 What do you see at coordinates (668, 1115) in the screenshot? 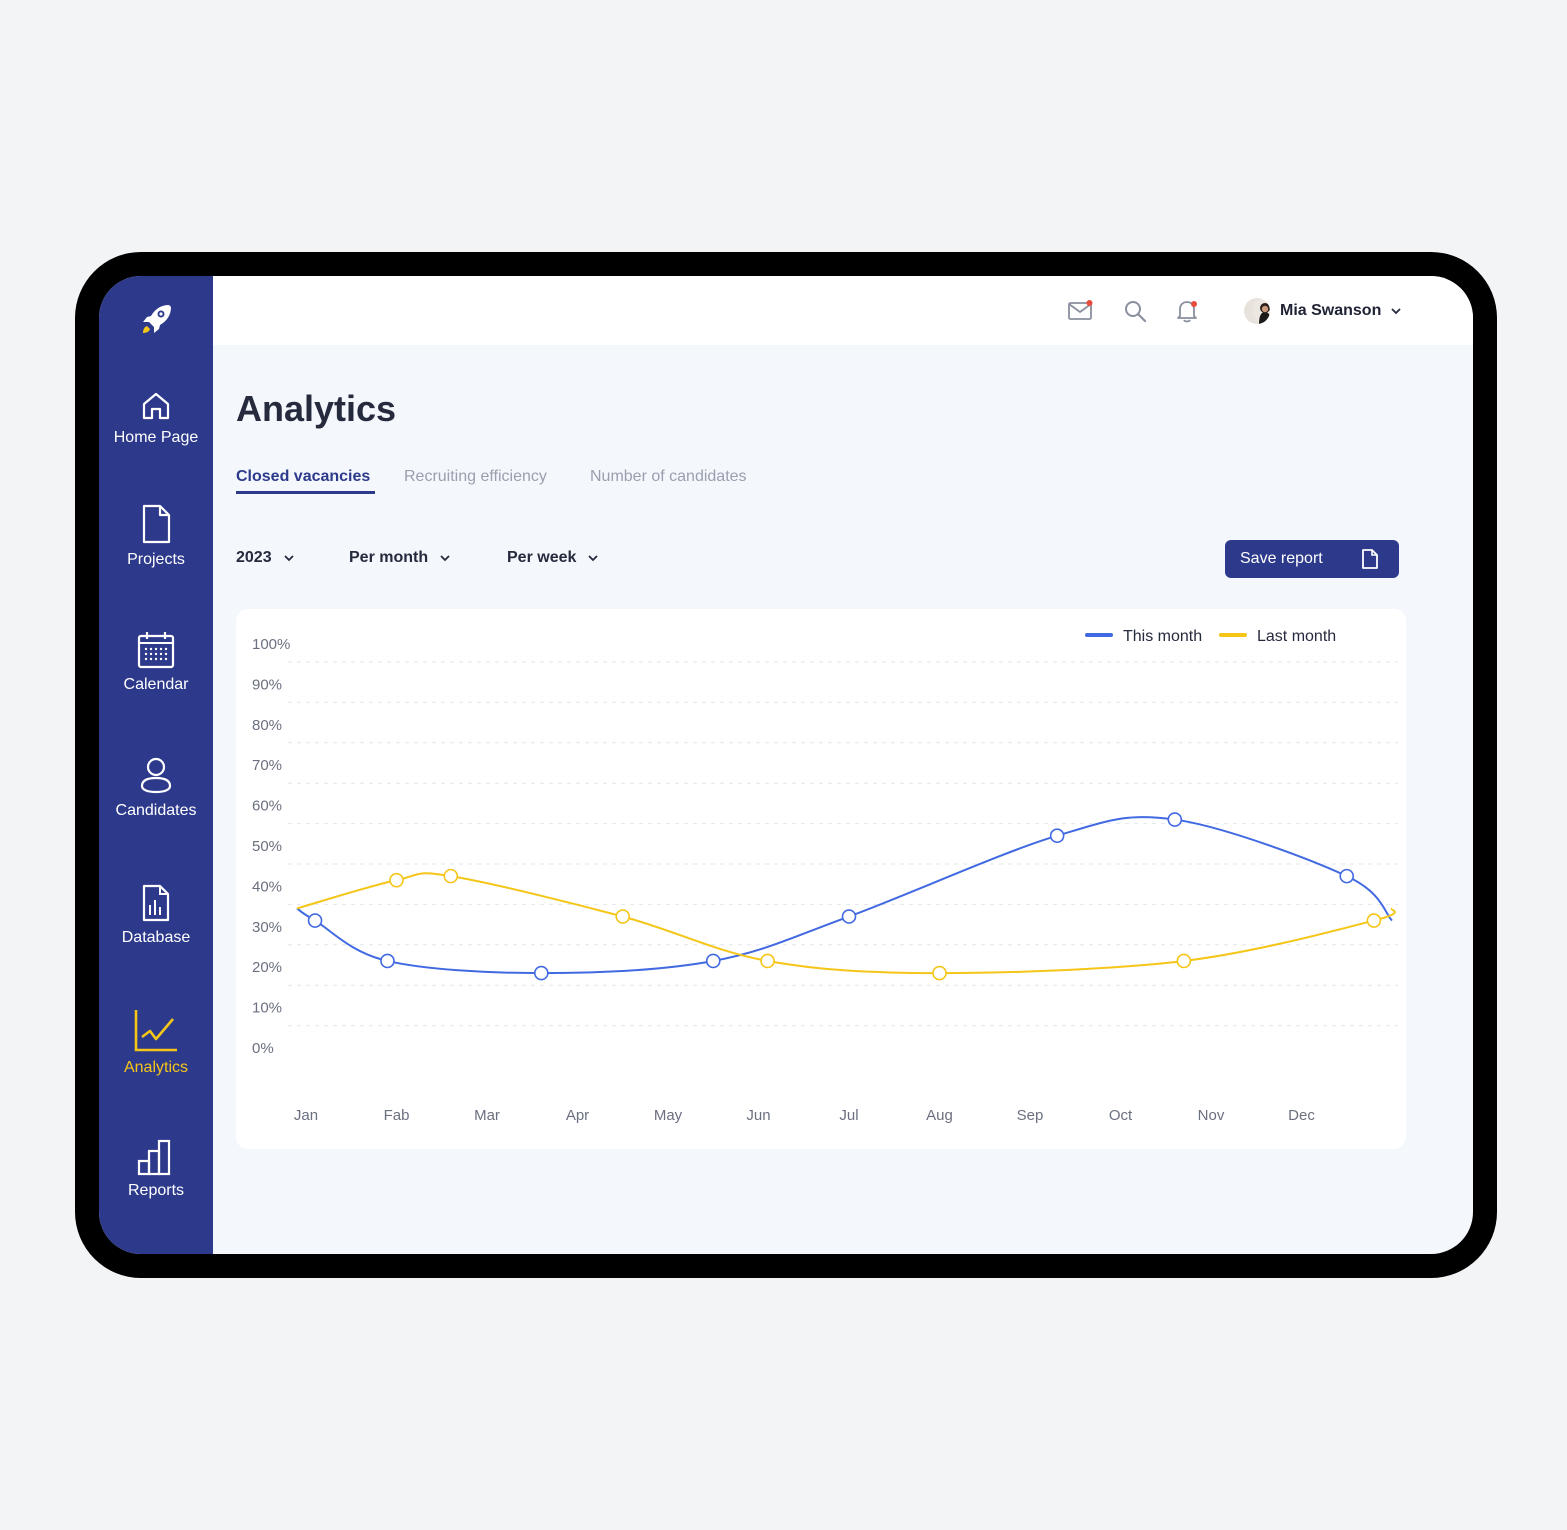
I see `x-tick-label: May` at bounding box center [668, 1115].